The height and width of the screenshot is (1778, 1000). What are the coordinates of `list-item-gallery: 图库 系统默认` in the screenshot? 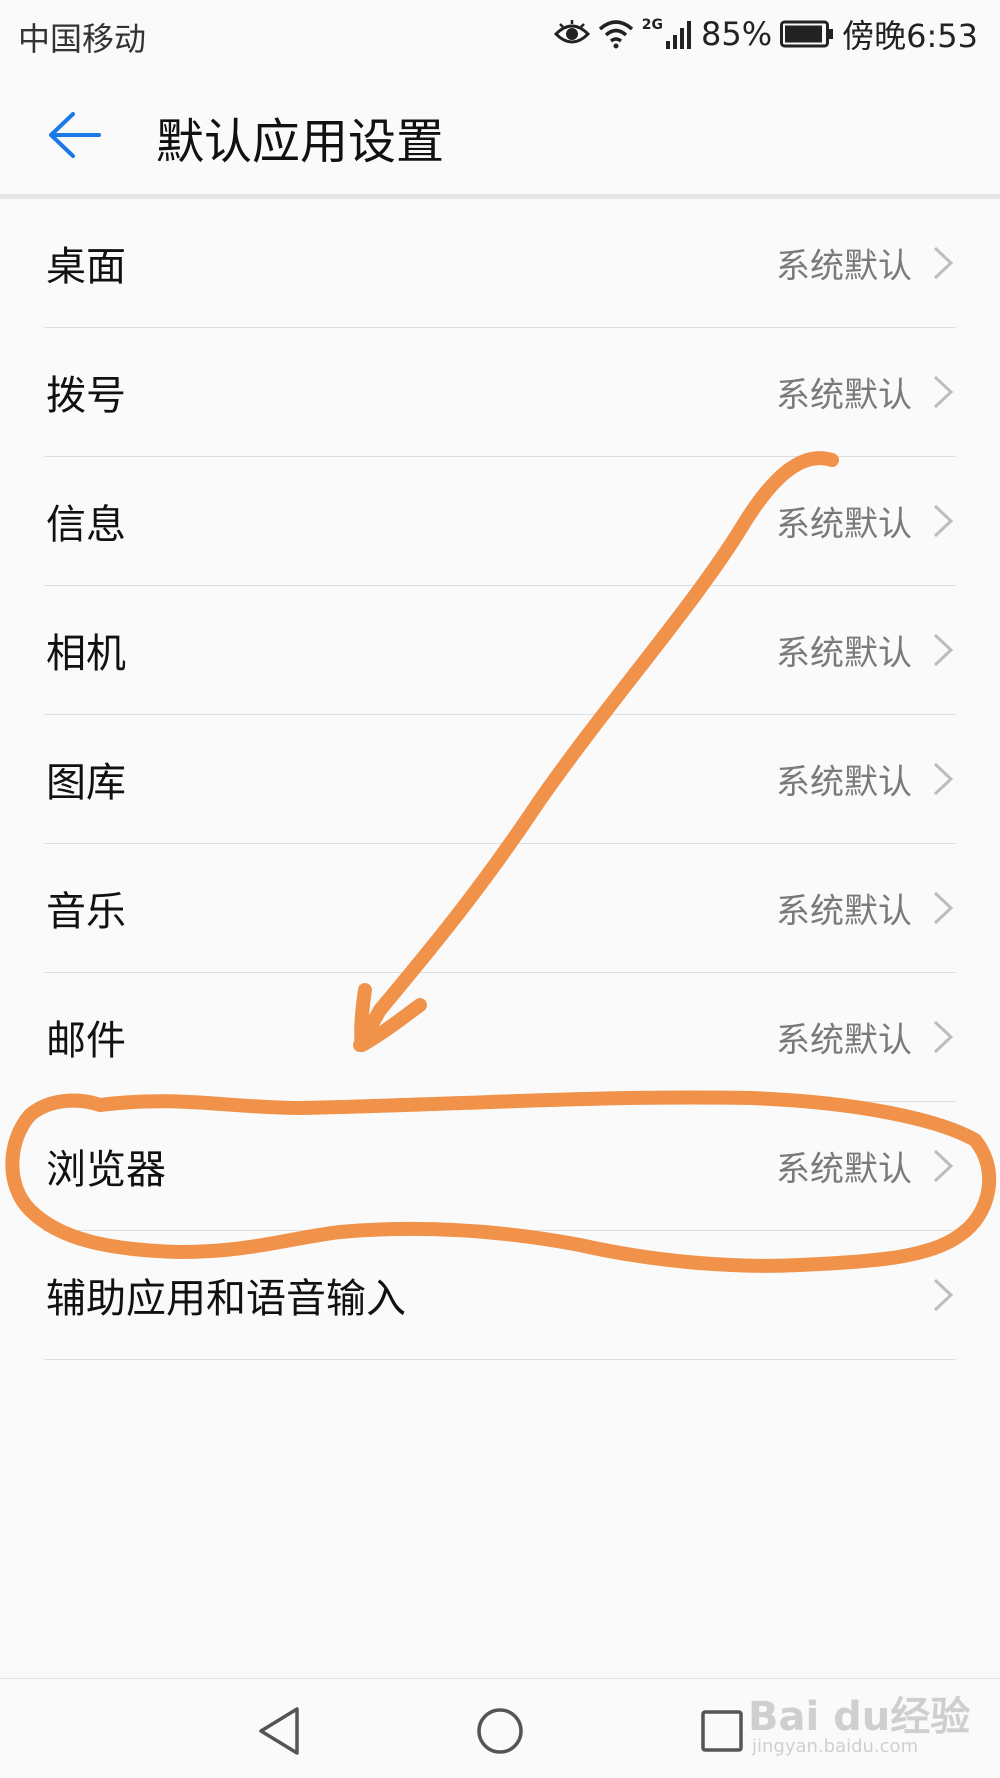 It's located at (500, 779).